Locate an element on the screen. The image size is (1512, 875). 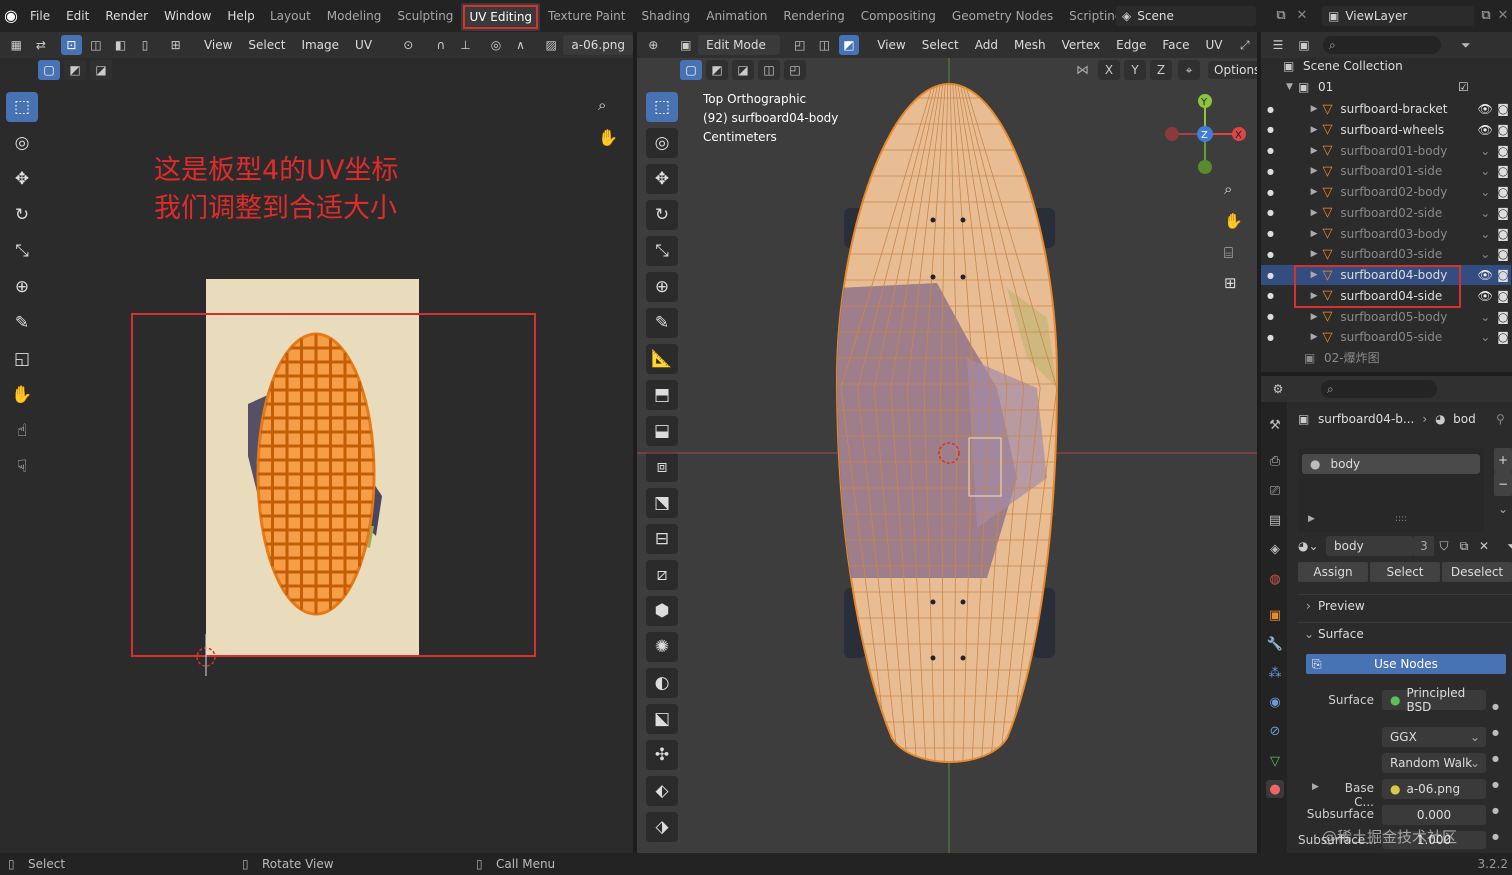
tab-texture-paint: Texture Paint is located at coordinates (586, 16).